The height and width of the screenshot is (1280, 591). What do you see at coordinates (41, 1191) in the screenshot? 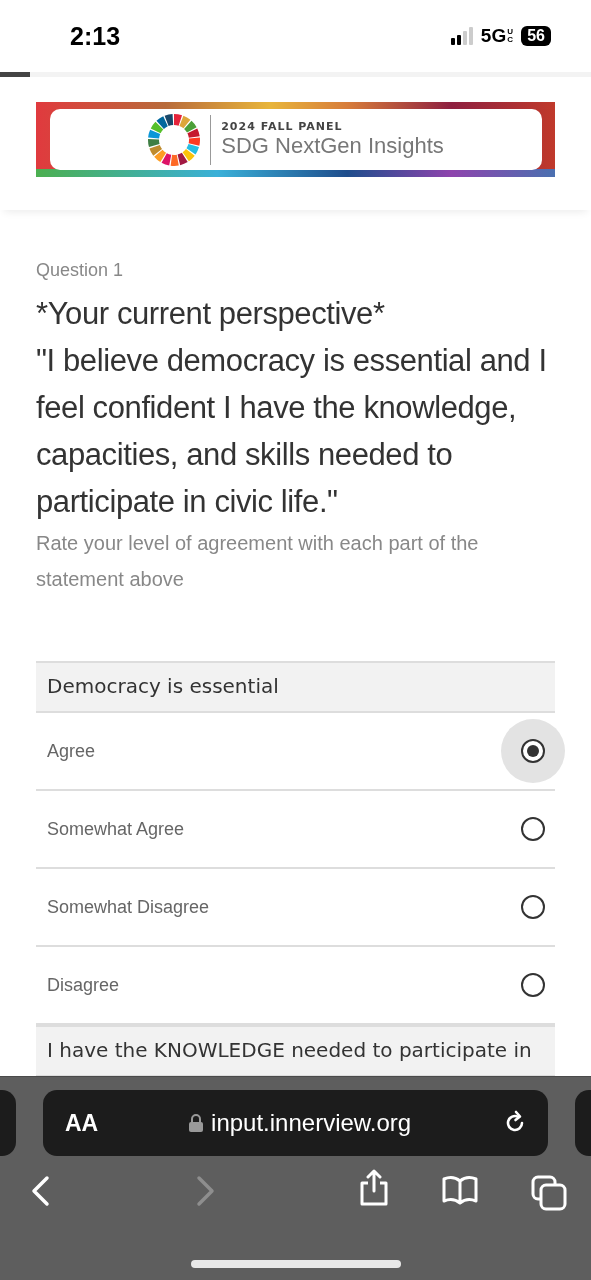
I see `back-icon` at bounding box center [41, 1191].